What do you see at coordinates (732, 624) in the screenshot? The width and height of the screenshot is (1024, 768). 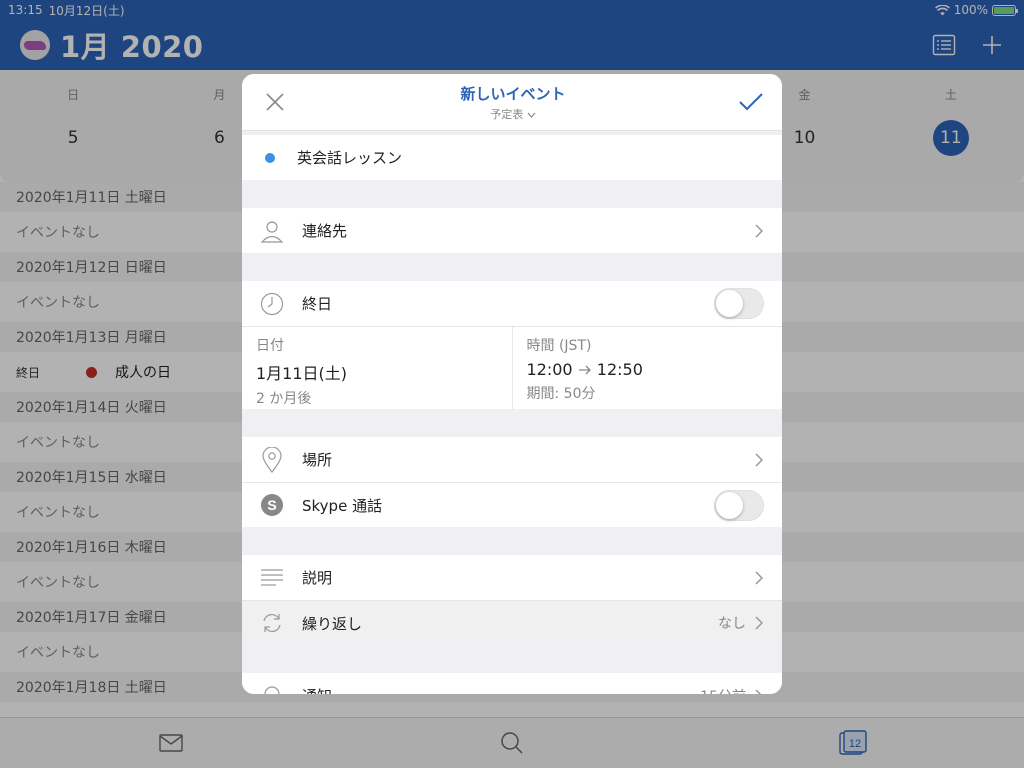 I see `repeat-value: なし` at bounding box center [732, 624].